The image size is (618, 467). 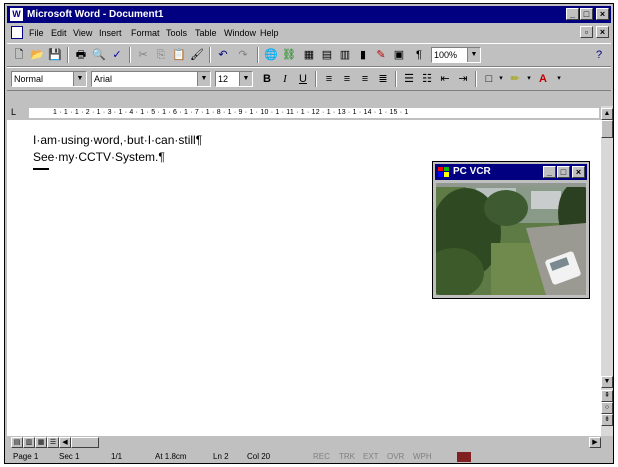 I want to click on open-folder-icon: 📂, so click(x=37, y=55).